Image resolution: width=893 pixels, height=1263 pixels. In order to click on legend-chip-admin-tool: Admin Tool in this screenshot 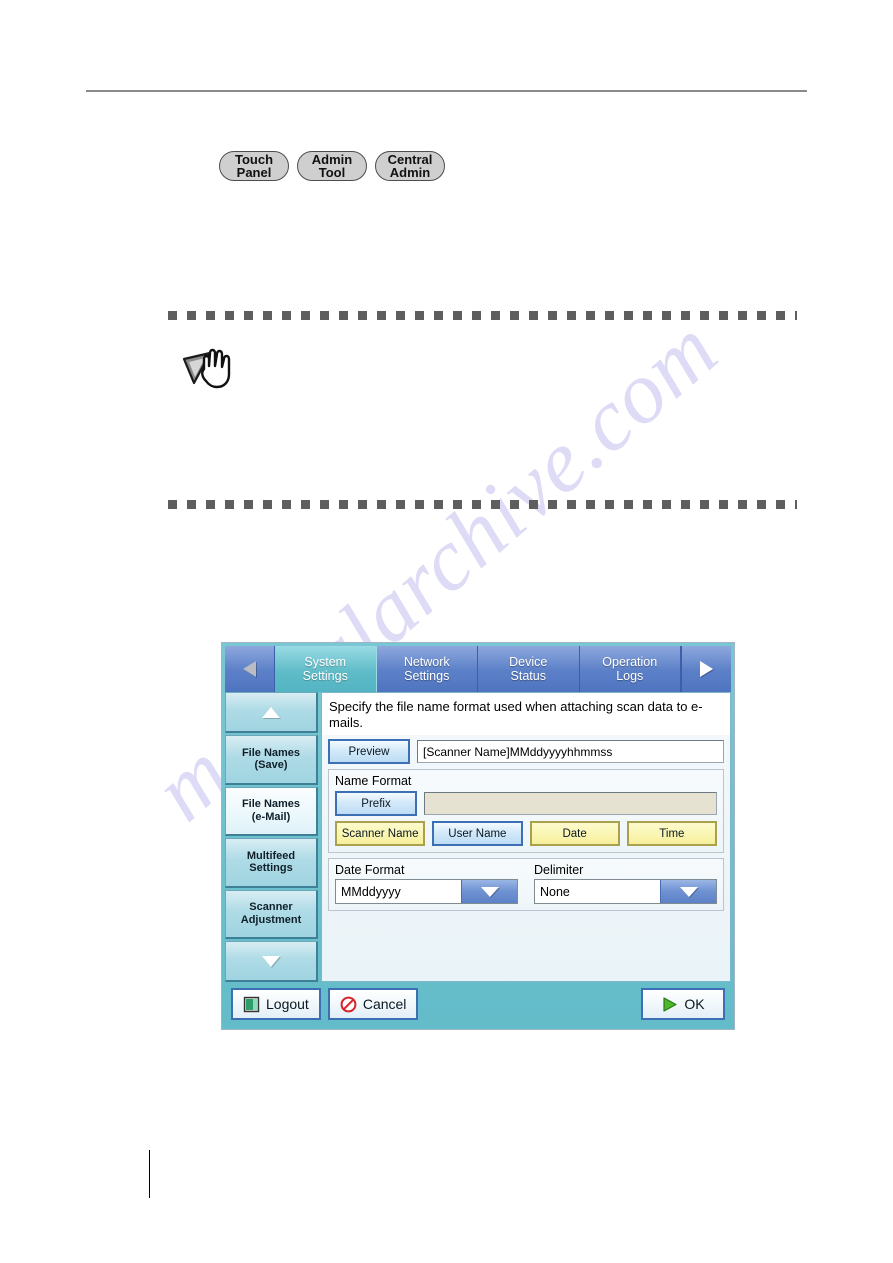, I will do `click(332, 166)`.